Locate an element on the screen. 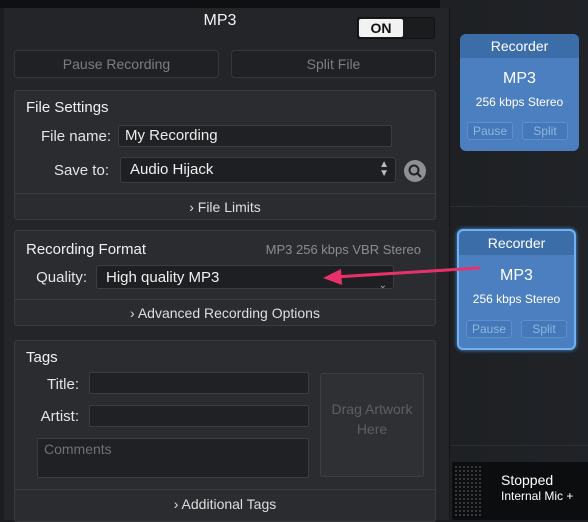 The height and width of the screenshot is (522, 588). artist-input is located at coordinates (199, 416).